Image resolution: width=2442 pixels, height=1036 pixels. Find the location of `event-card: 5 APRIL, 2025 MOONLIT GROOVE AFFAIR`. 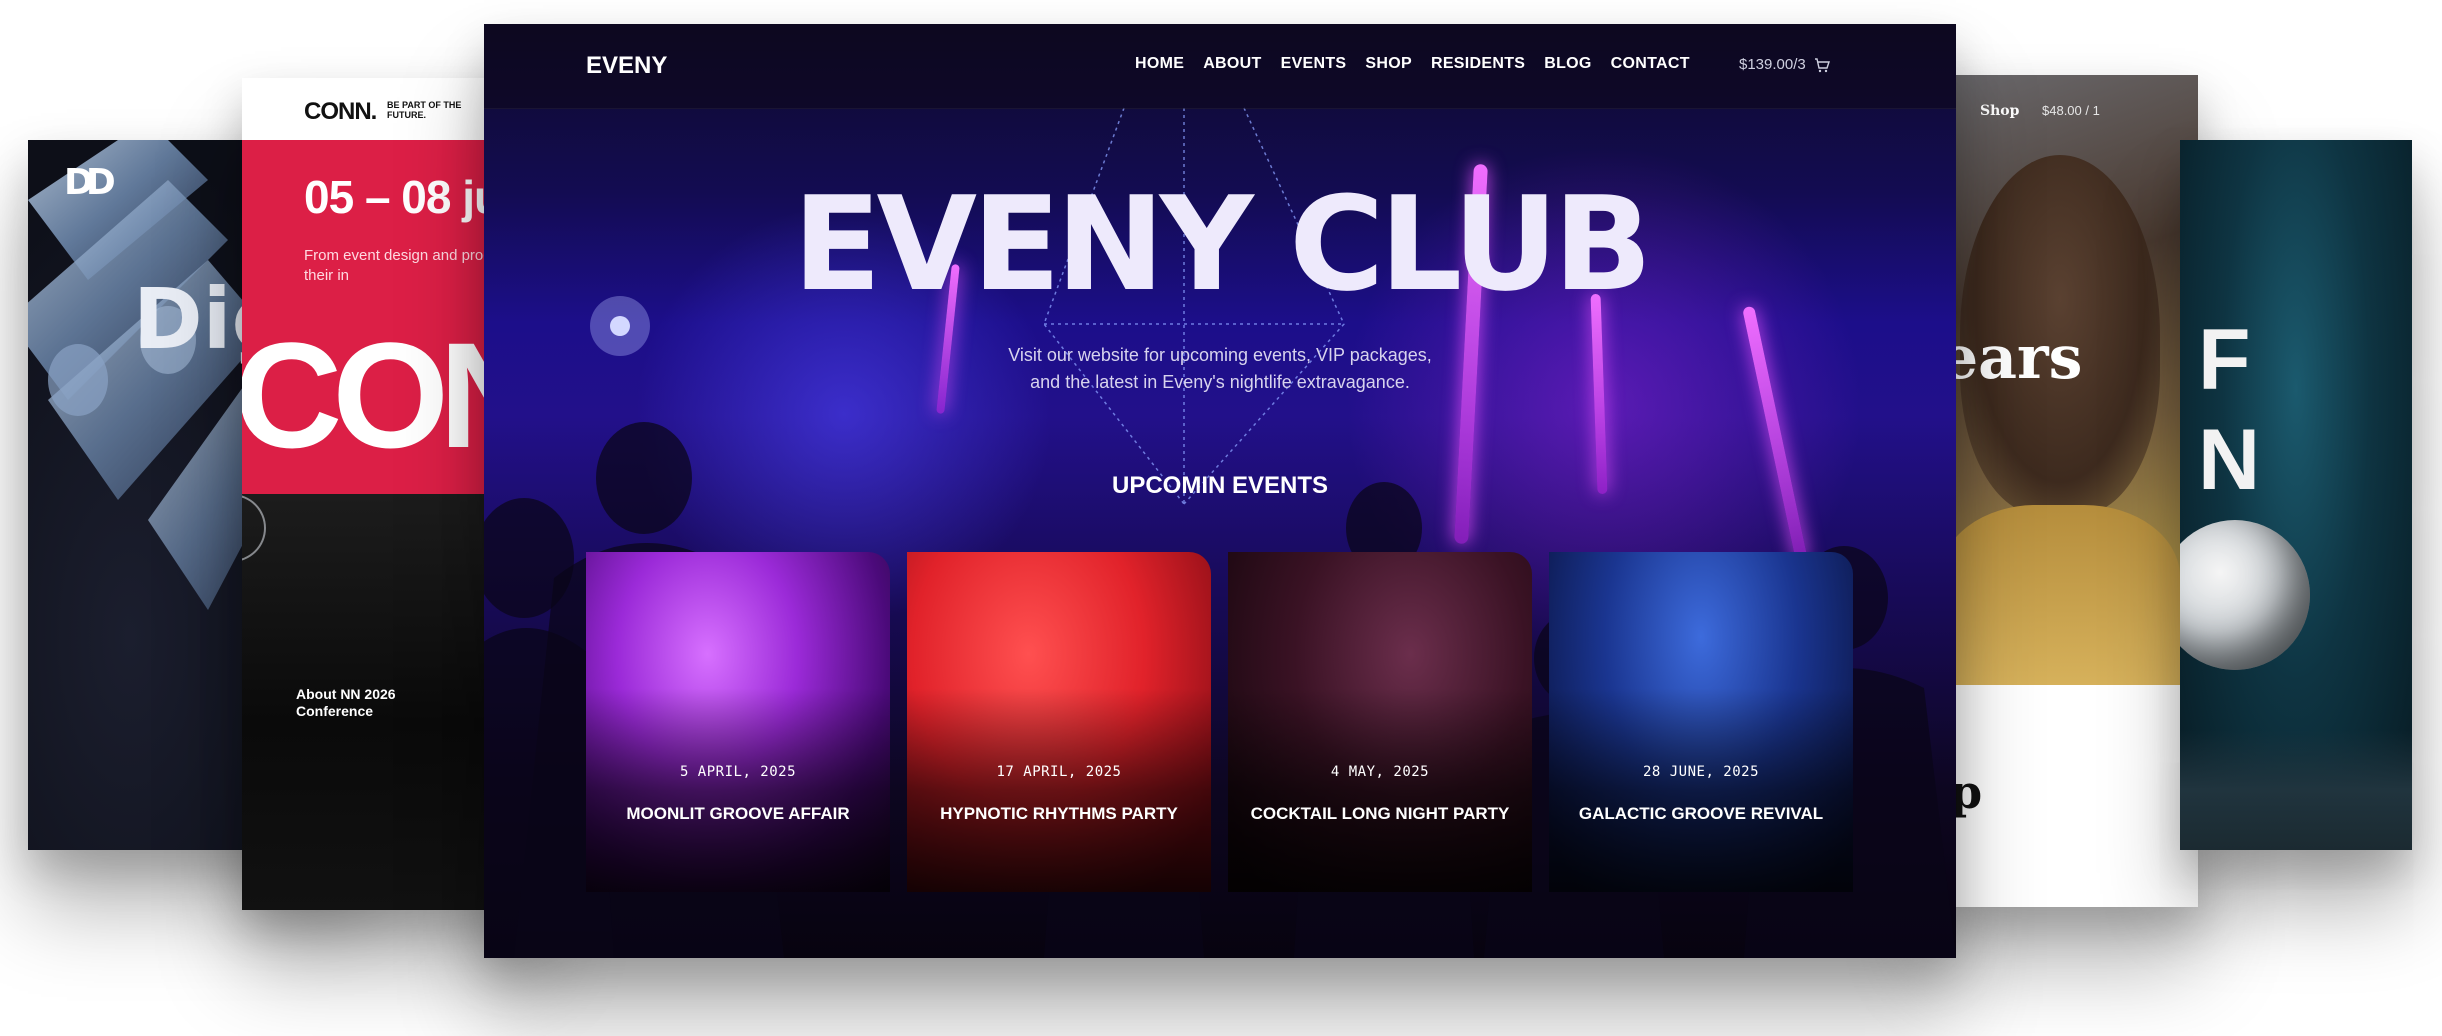

event-card: 5 APRIL, 2025 MOONLIT GROOVE AFFAIR is located at coordinates (738, 722).